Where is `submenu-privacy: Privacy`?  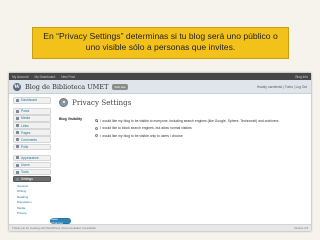
submenu-privacy: Privacy is located at coordinates (32, 212).